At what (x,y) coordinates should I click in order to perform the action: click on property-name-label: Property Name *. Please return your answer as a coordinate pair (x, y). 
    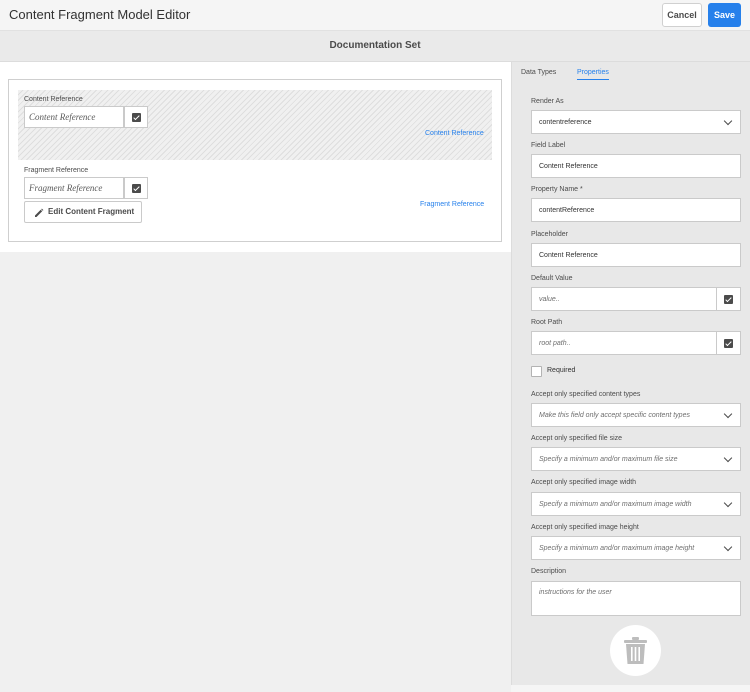
    Looking at the image, I should click on (557, 189).